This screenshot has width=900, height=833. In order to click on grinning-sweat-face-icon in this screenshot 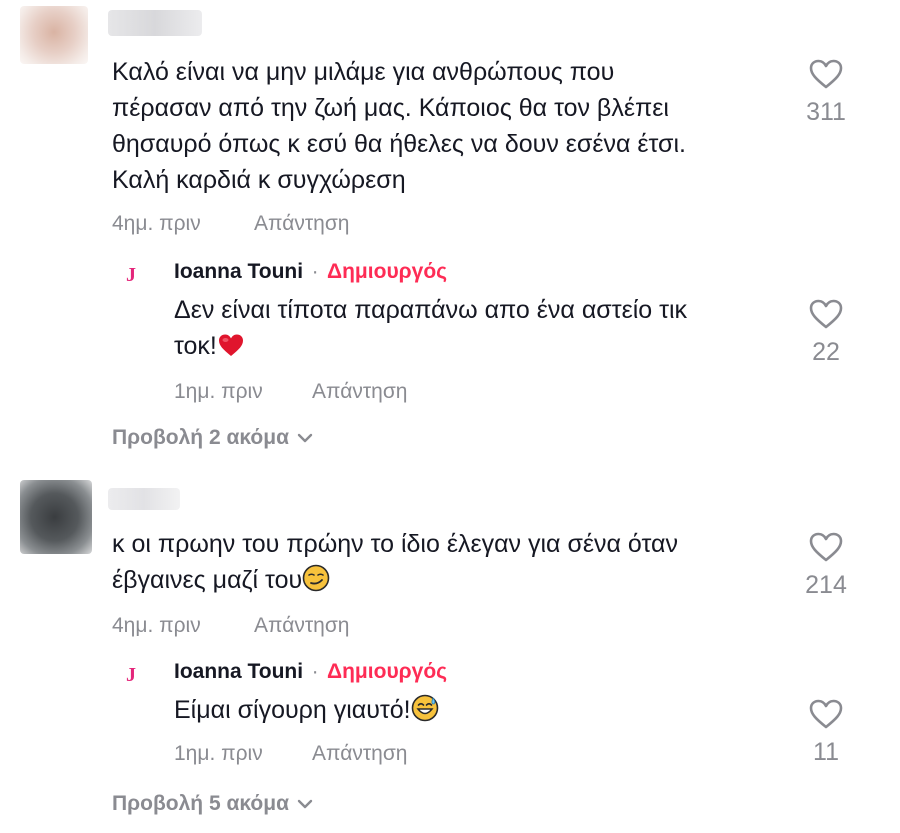, I will do `click(425, 713)`.